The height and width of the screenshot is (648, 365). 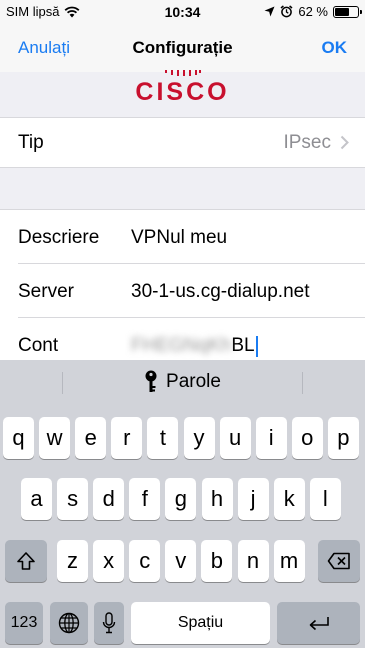 What do you see at coordinates (59, 237) in the screenshot?
I see `description-label: Descriere` at bounding box center [59, 237].